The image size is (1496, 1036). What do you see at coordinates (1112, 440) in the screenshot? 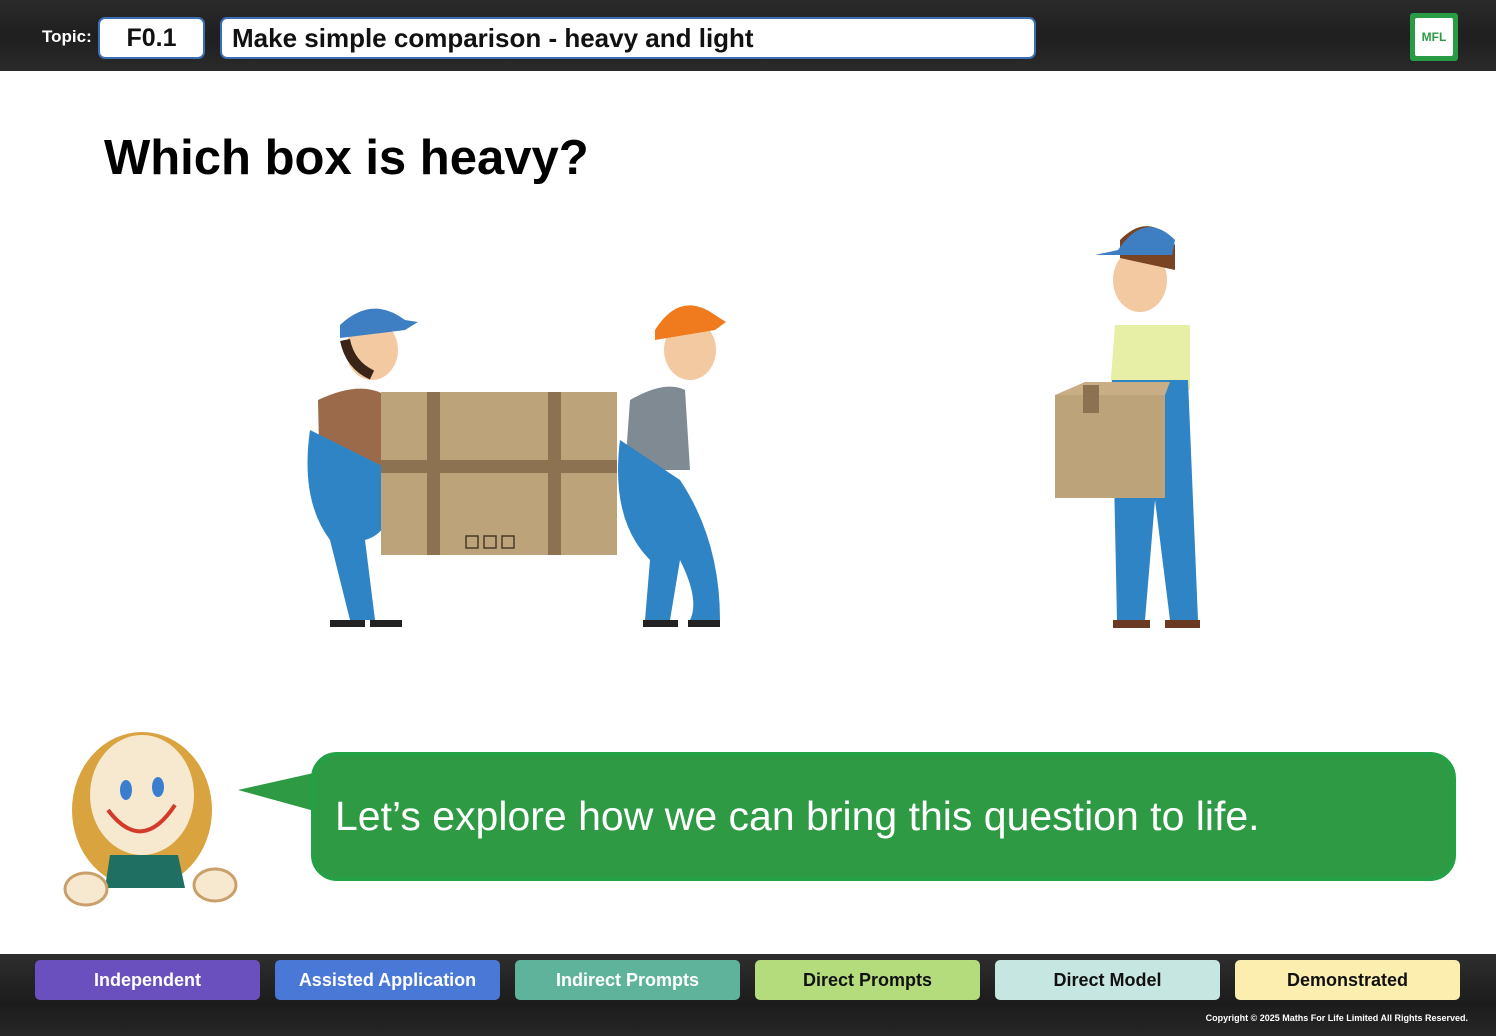
I see `small-box-icon` at bounding box center [1112, 440].